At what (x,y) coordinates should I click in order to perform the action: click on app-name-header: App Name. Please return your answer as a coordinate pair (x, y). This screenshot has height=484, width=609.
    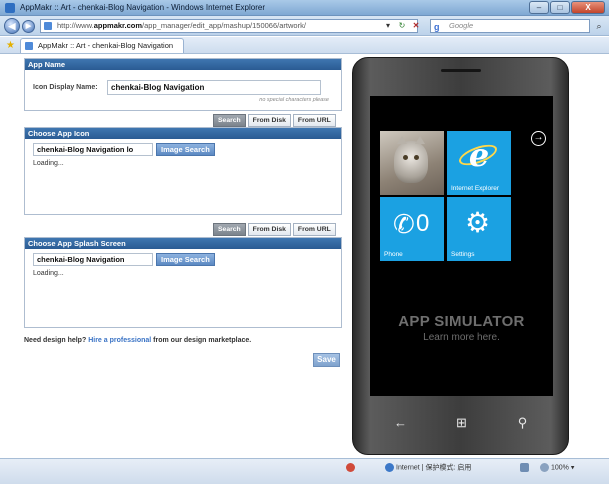
    Looking at the image, I should click on (183, 64).